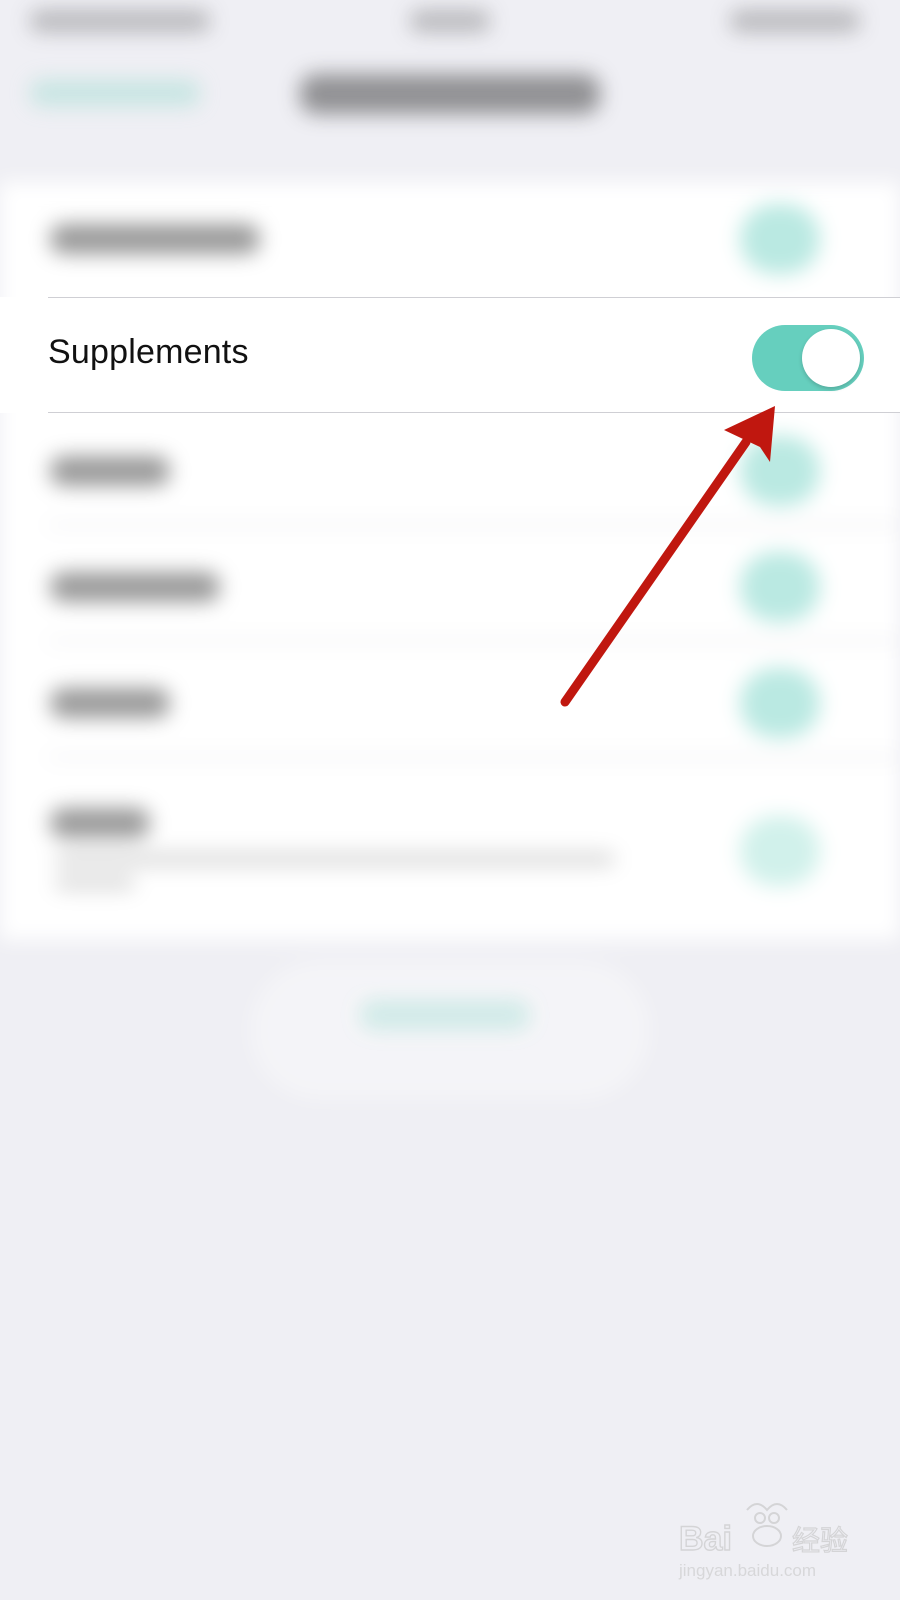  I want to click on toggle-knob, so click(831, 358).